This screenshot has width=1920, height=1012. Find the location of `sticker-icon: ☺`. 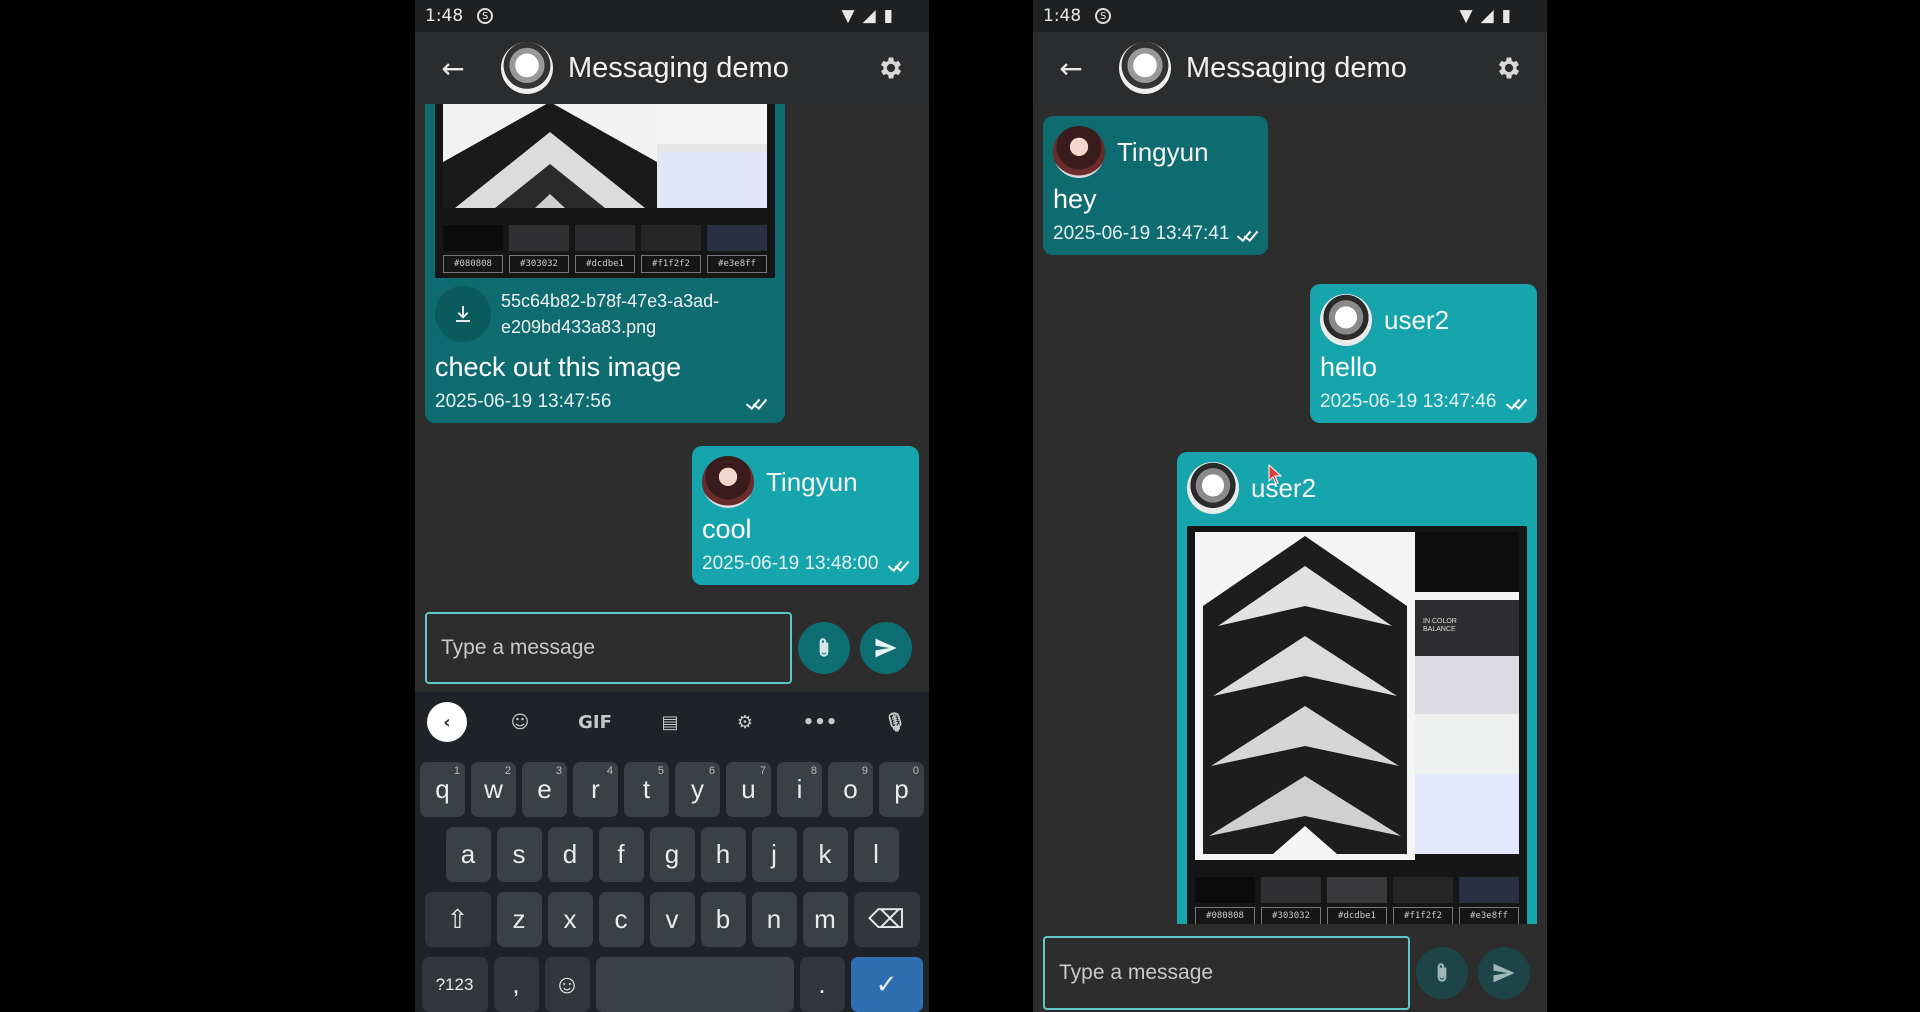

sticker-icon: ☺ is located at coordinates (520, 722).